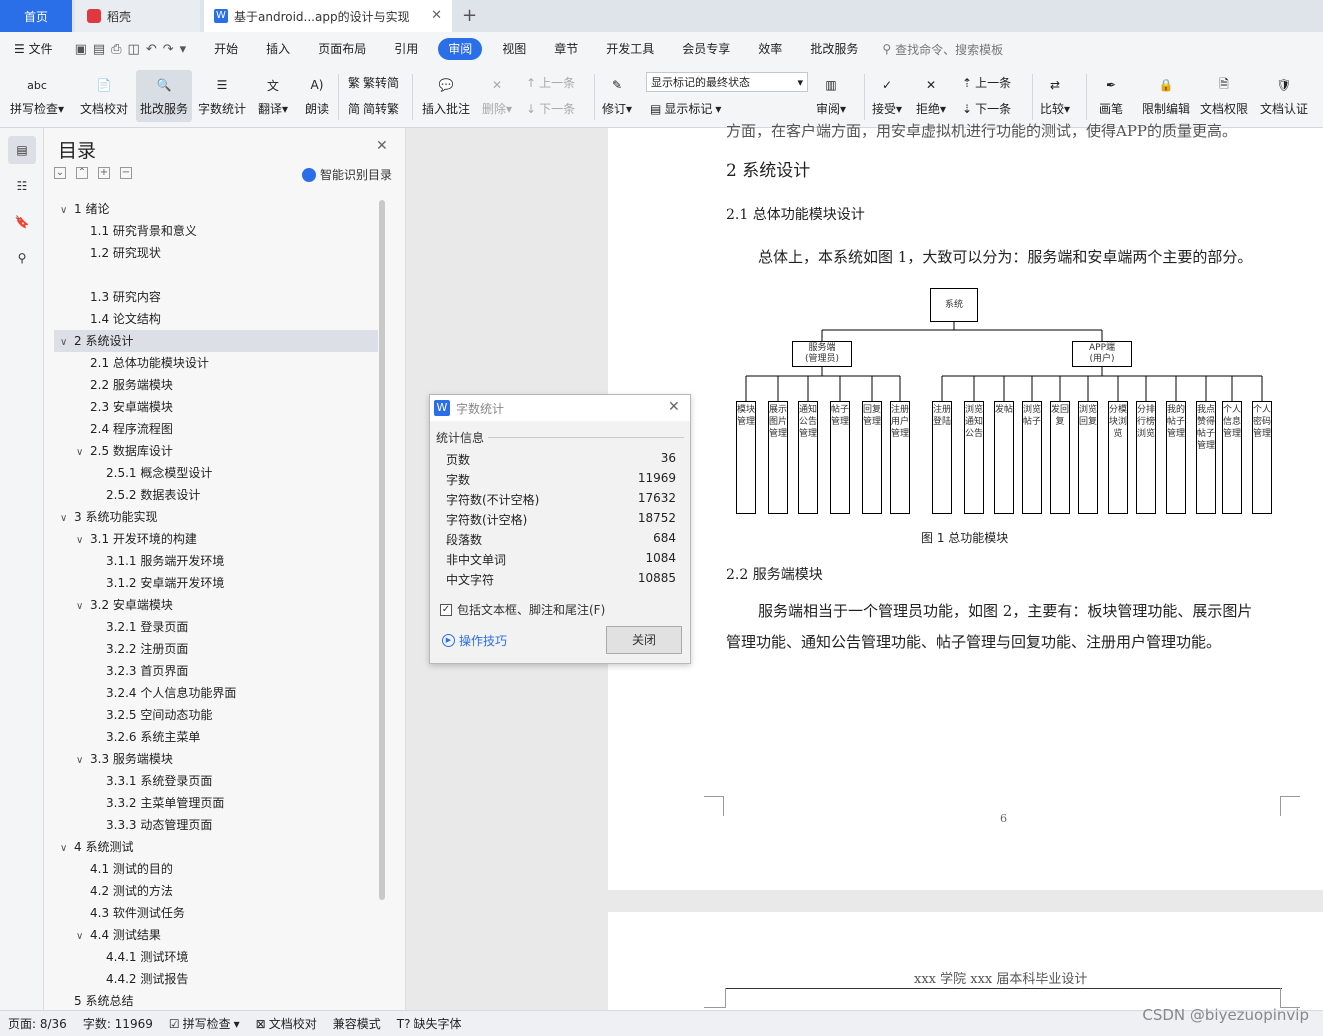 This screenshot has width=1323, height=1036. I want to click on markup-state-select: 显示标记的最终状态 ▾, so click(727, 82).